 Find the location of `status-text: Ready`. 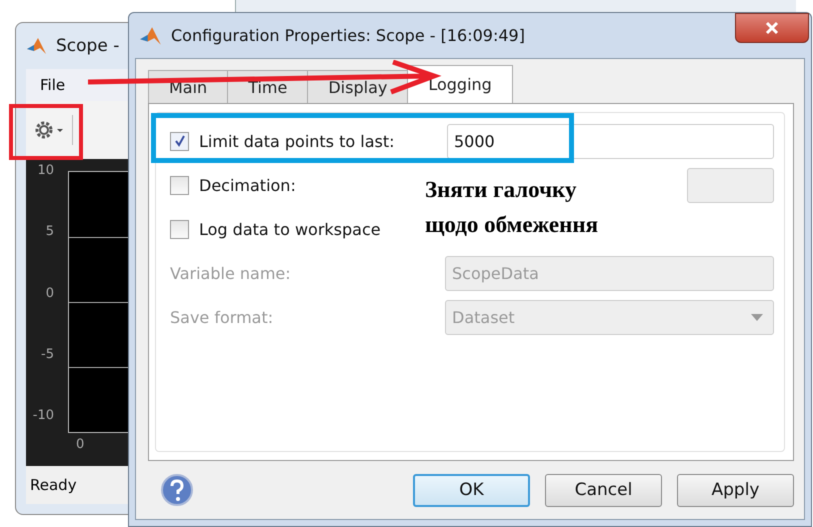

status-text: Ready is located at coordinates (53, 485).